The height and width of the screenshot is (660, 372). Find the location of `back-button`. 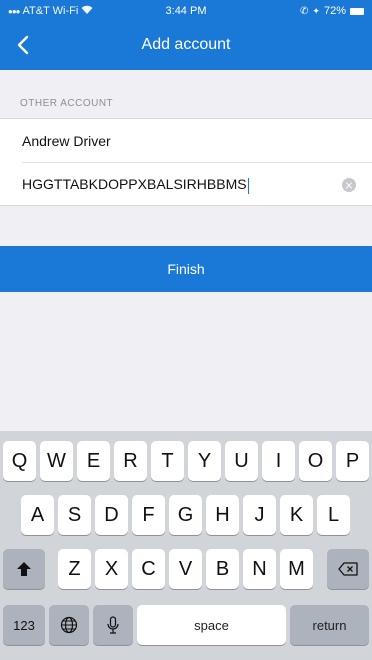

back-button is located at coordinates (23, 45).